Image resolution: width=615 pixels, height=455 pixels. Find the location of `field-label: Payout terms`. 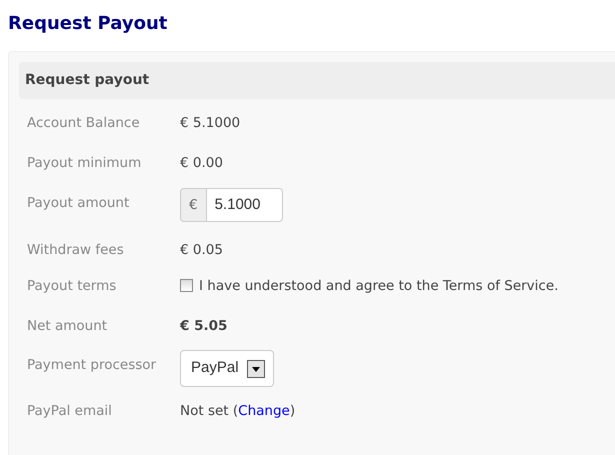

field-label: Payout terms is located at coordinates (72, 286).